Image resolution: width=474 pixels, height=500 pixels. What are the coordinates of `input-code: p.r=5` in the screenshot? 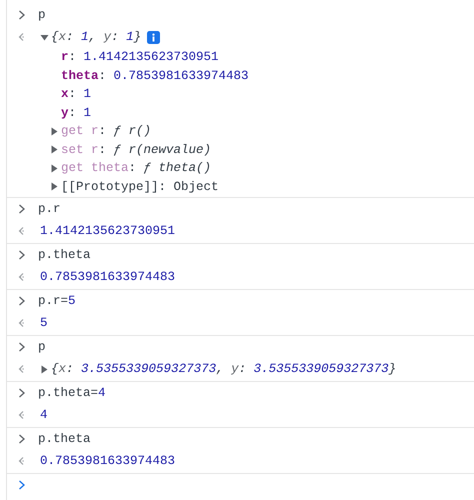 It's located at (57, 301).